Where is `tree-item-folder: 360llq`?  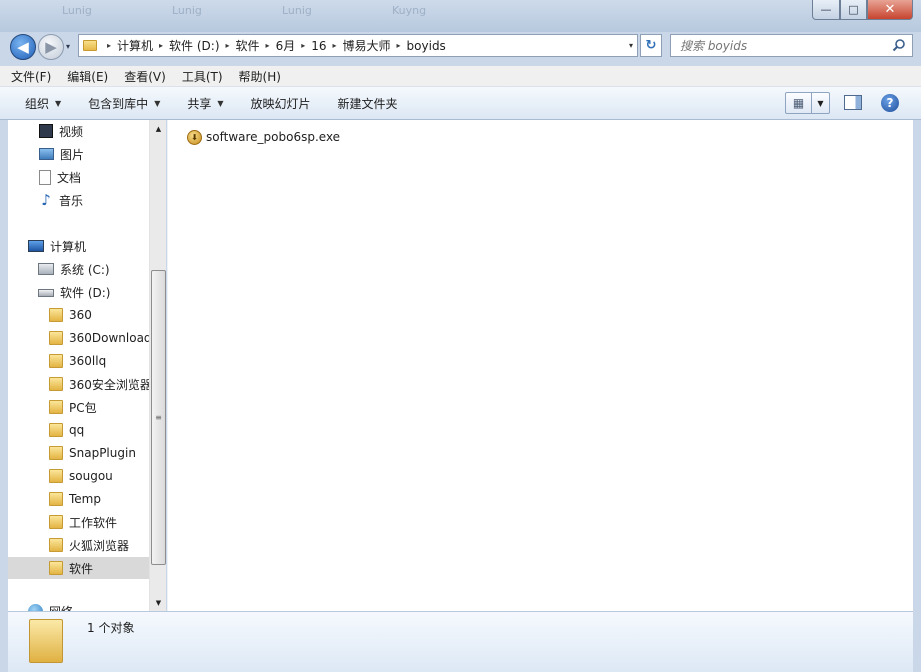 tree-item-folder: 360llq is located at coordinates (77, 361).